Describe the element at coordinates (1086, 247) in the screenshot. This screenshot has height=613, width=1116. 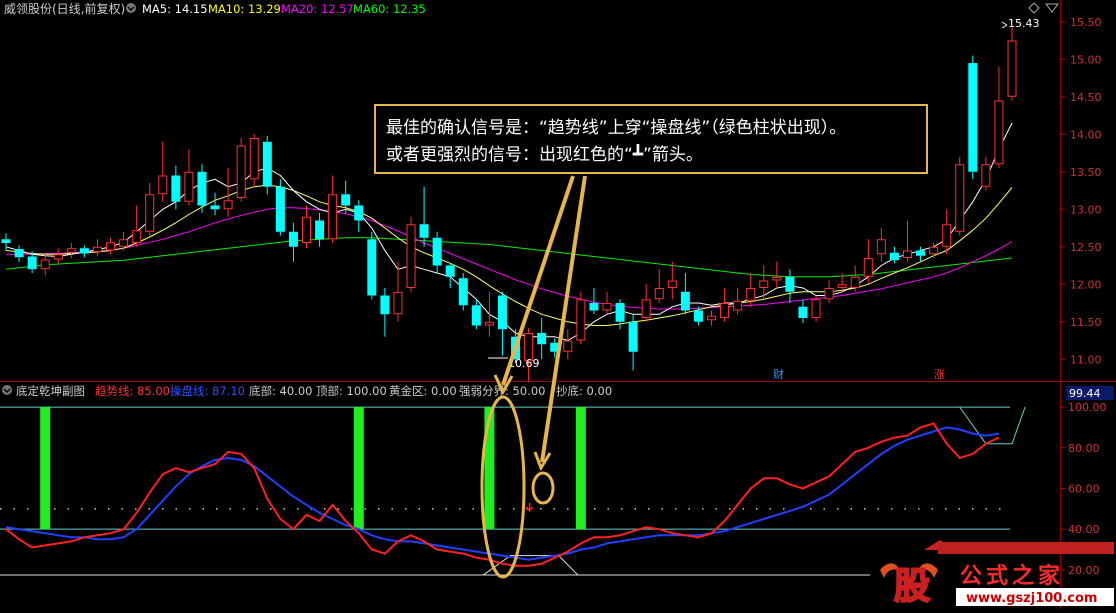
I see `price-tick-label: 12.50` at that location.